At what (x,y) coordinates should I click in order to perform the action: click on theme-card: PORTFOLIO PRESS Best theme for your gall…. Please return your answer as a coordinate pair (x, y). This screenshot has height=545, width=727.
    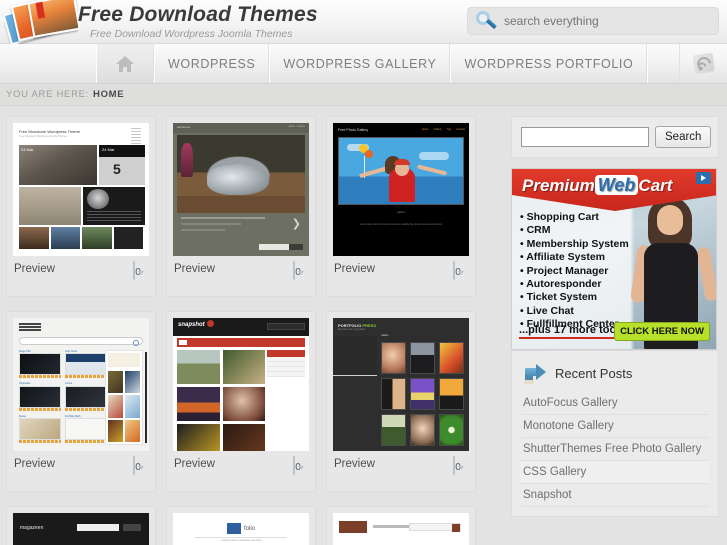
    Looking at the image, I should click on (401, 401).